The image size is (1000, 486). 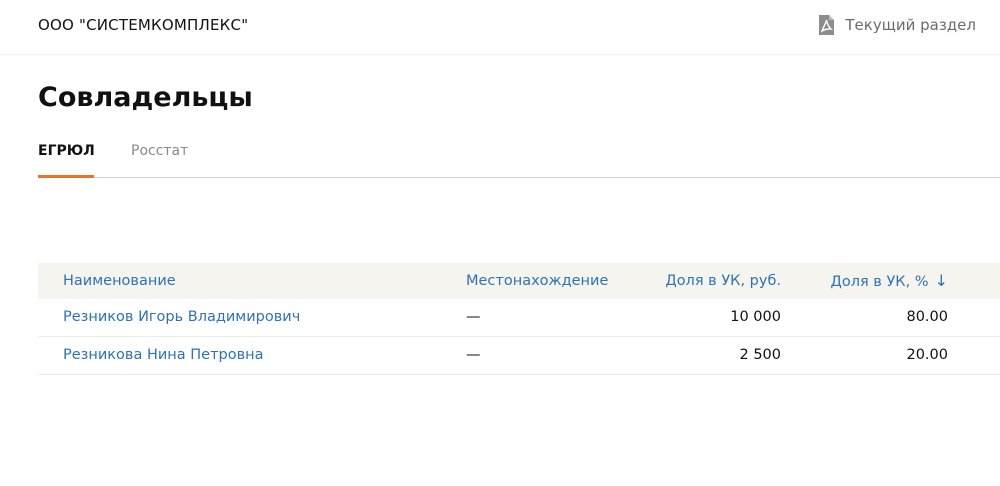 What do you see at coordinates (826, 25) in the screenshot?
I see `pdf-icon` at bounding box center [826, 25].